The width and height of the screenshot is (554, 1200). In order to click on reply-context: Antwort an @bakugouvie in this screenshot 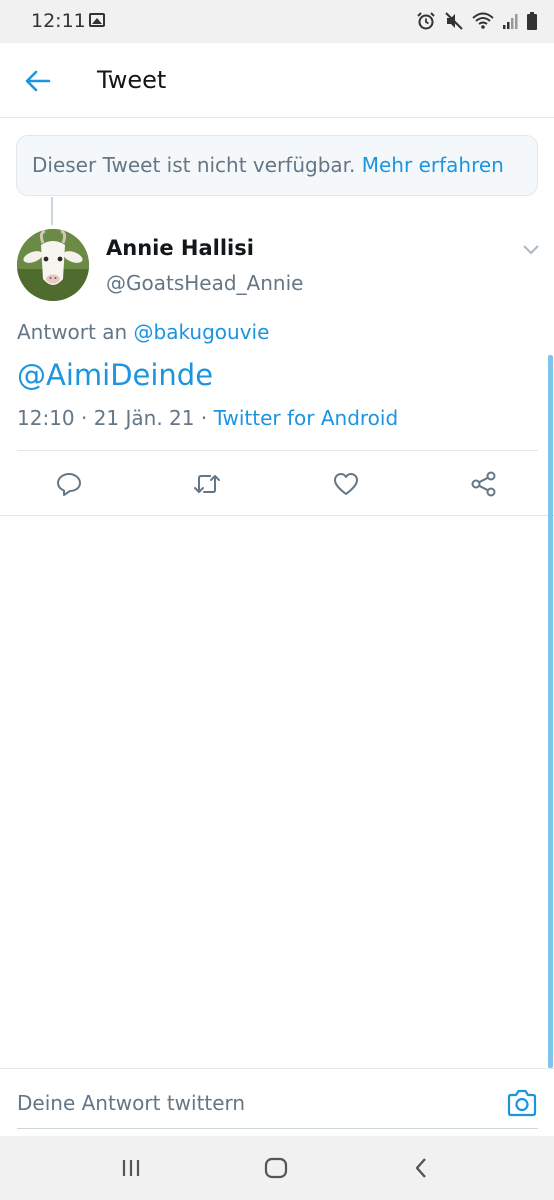, I will do `click(143, 332)`.